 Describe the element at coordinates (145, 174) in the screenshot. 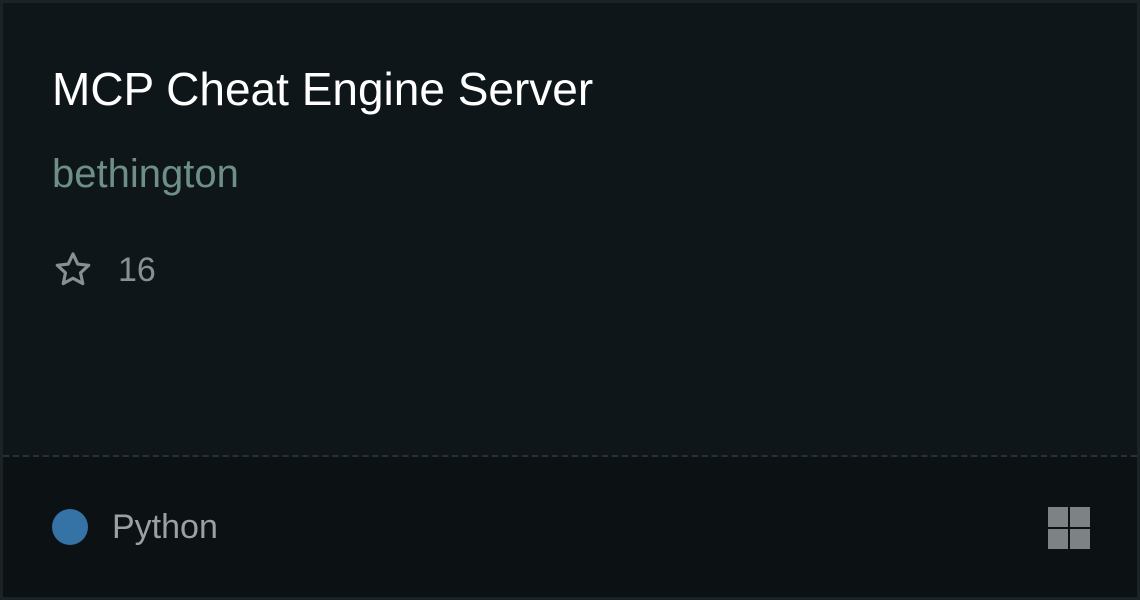

I see `repo-owner: bethington` at that location.